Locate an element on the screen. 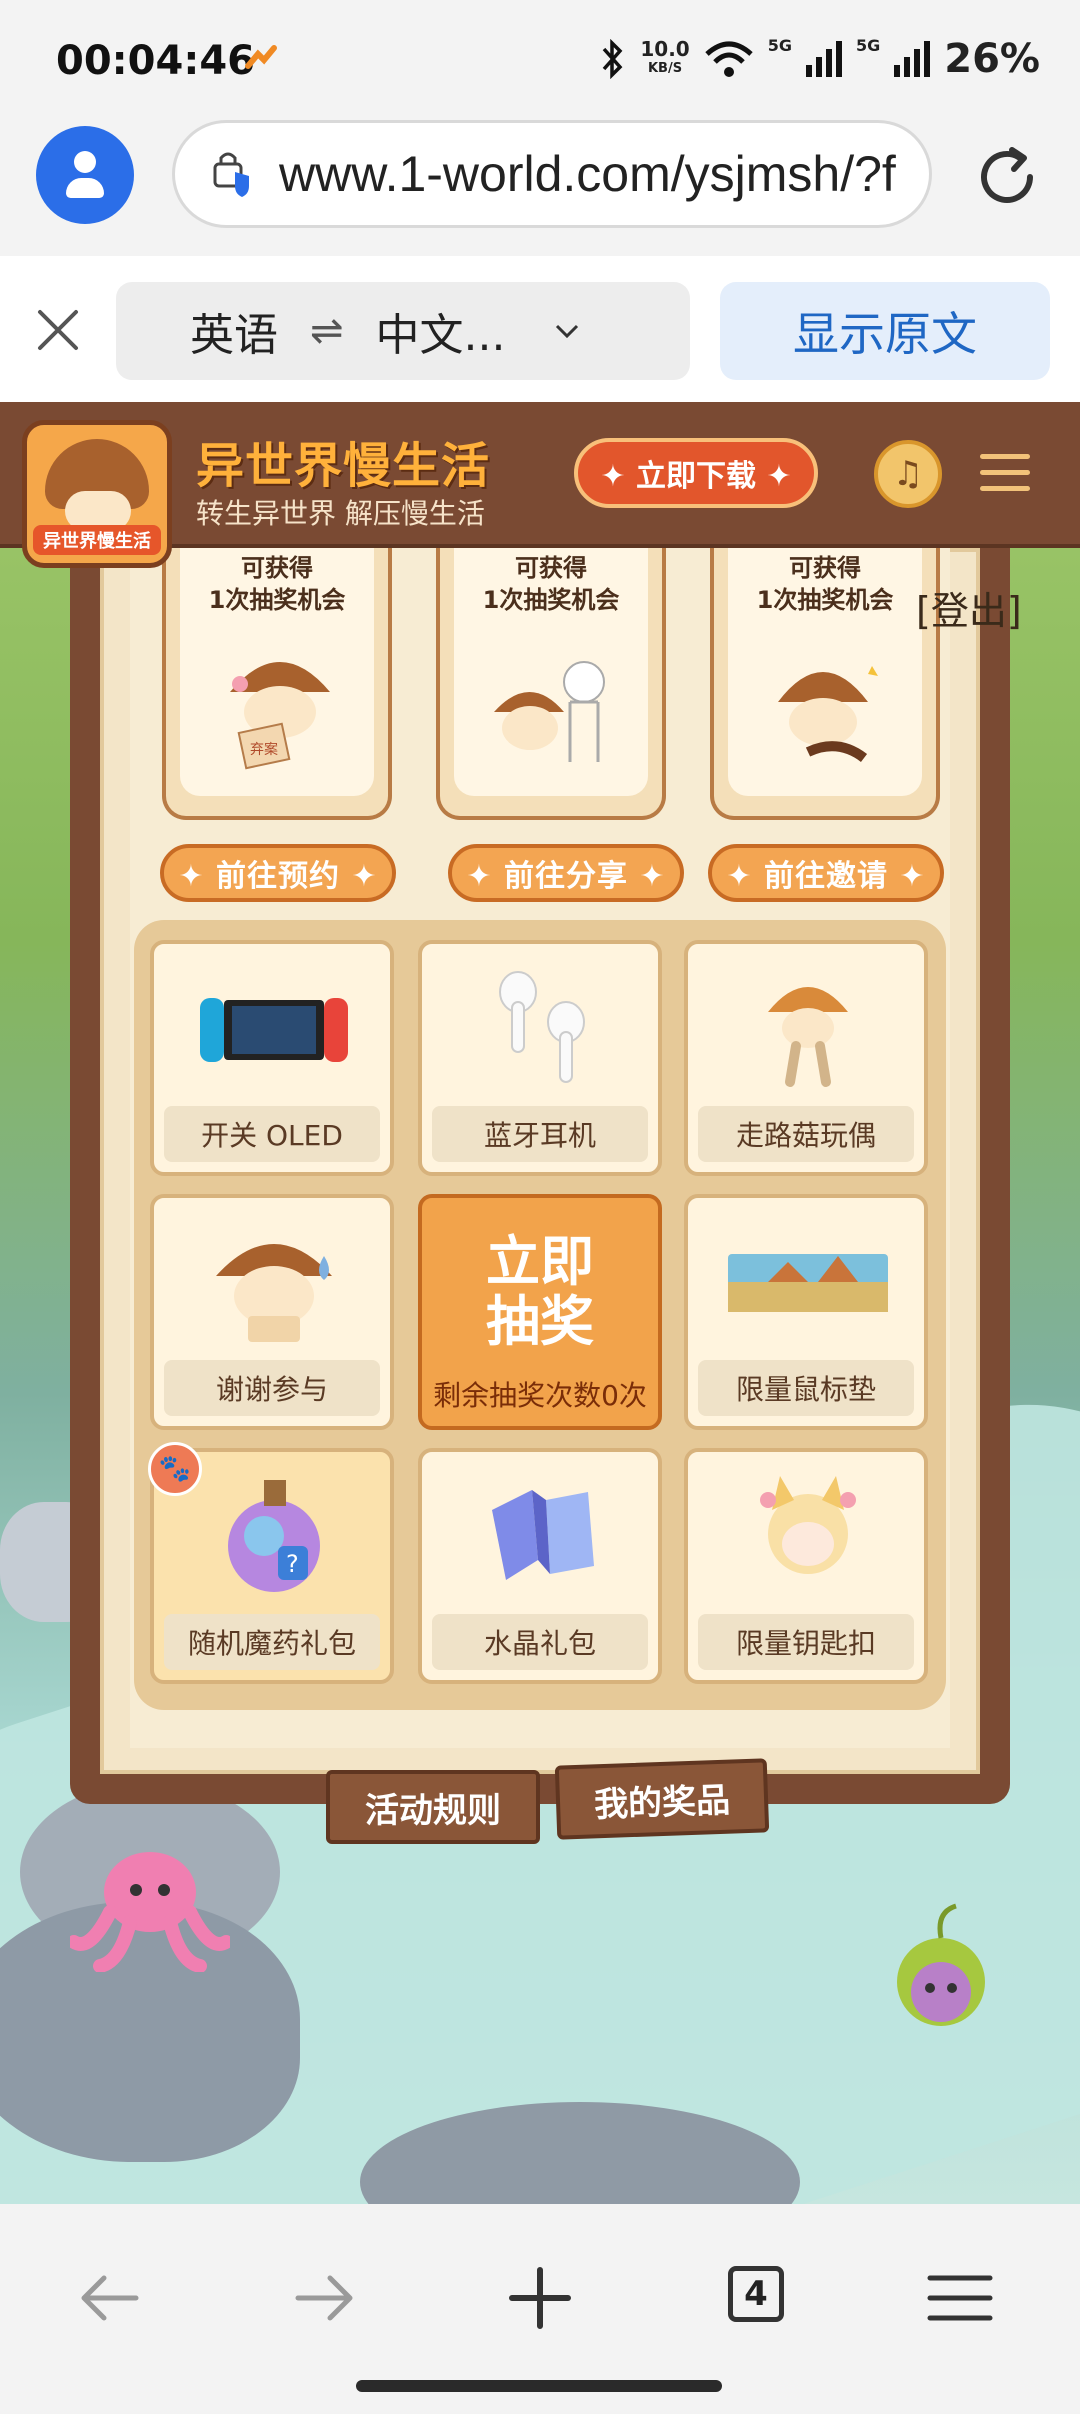 The width and height of the screenshot is (1080, 2414). draw-title: 立即 抽奖 is located at coordinates (540, 1292).